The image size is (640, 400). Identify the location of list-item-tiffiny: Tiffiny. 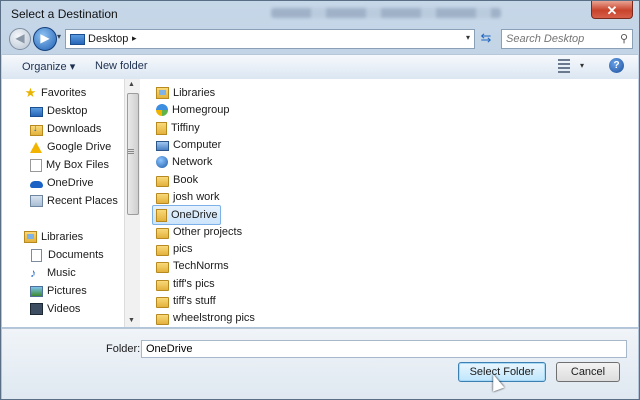
(178, 128).